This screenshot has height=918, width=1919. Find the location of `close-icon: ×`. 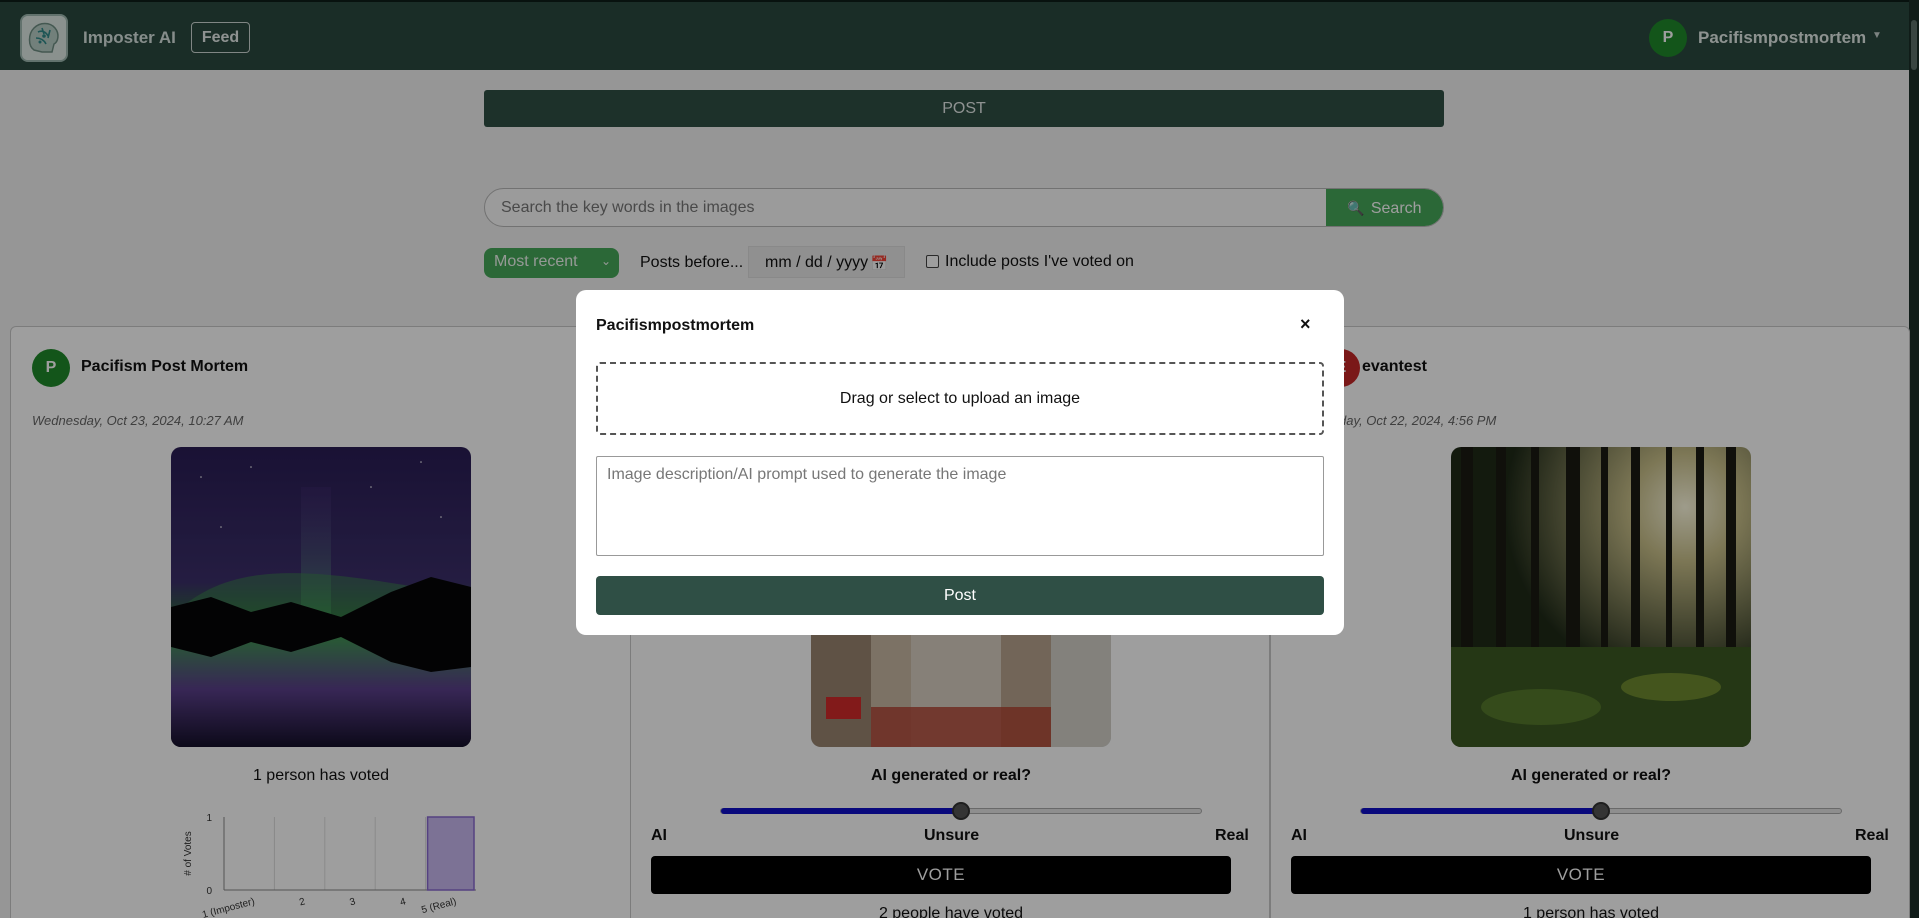

close-icon: × is located at coordinates (1305, 324).